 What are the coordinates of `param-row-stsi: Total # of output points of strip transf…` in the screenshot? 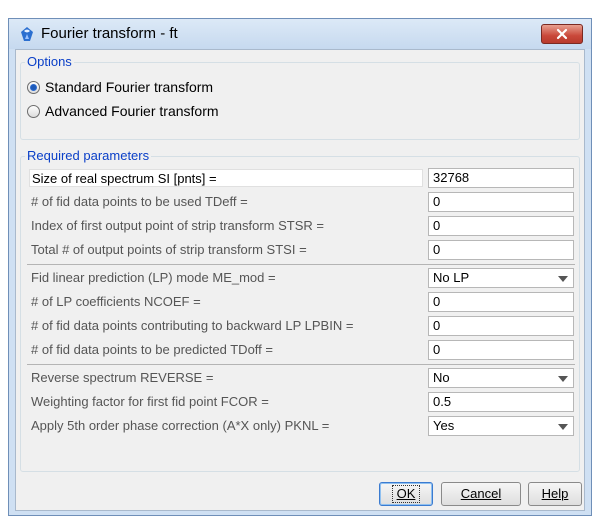 It's located at (303, 249).